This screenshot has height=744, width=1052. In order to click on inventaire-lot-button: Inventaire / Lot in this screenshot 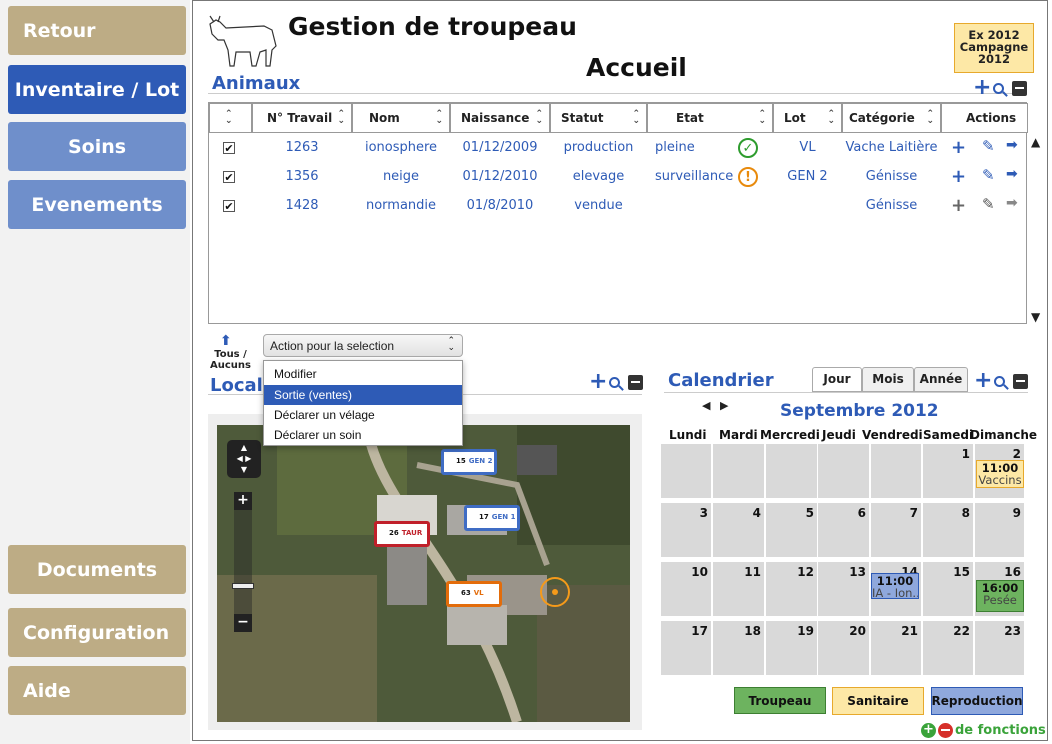, I will do `click(97, 89)`.